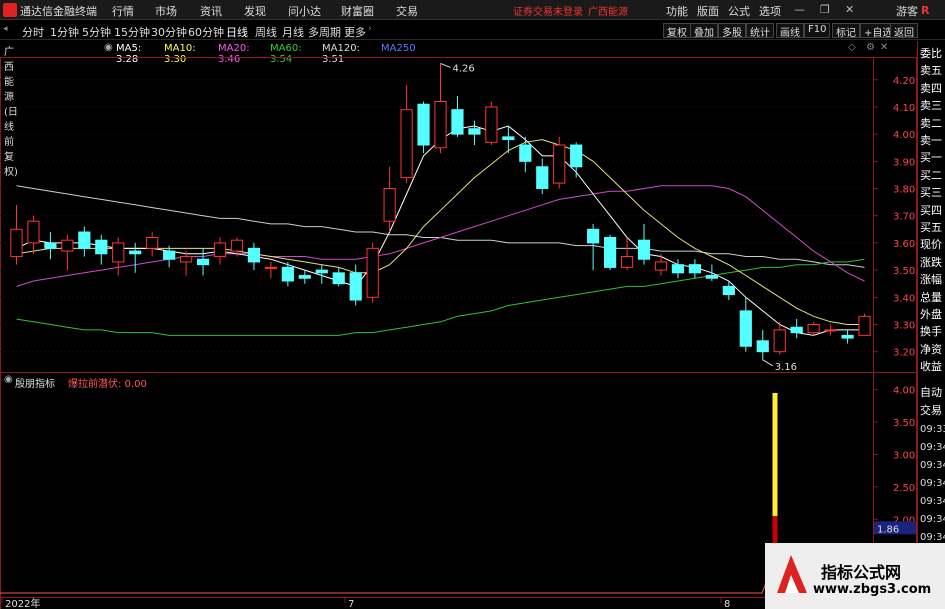  What do you see at coordinates (904, 298) in the screenshot?
I see `y-tick-label: 3.40` at bounding box center [904, 298].